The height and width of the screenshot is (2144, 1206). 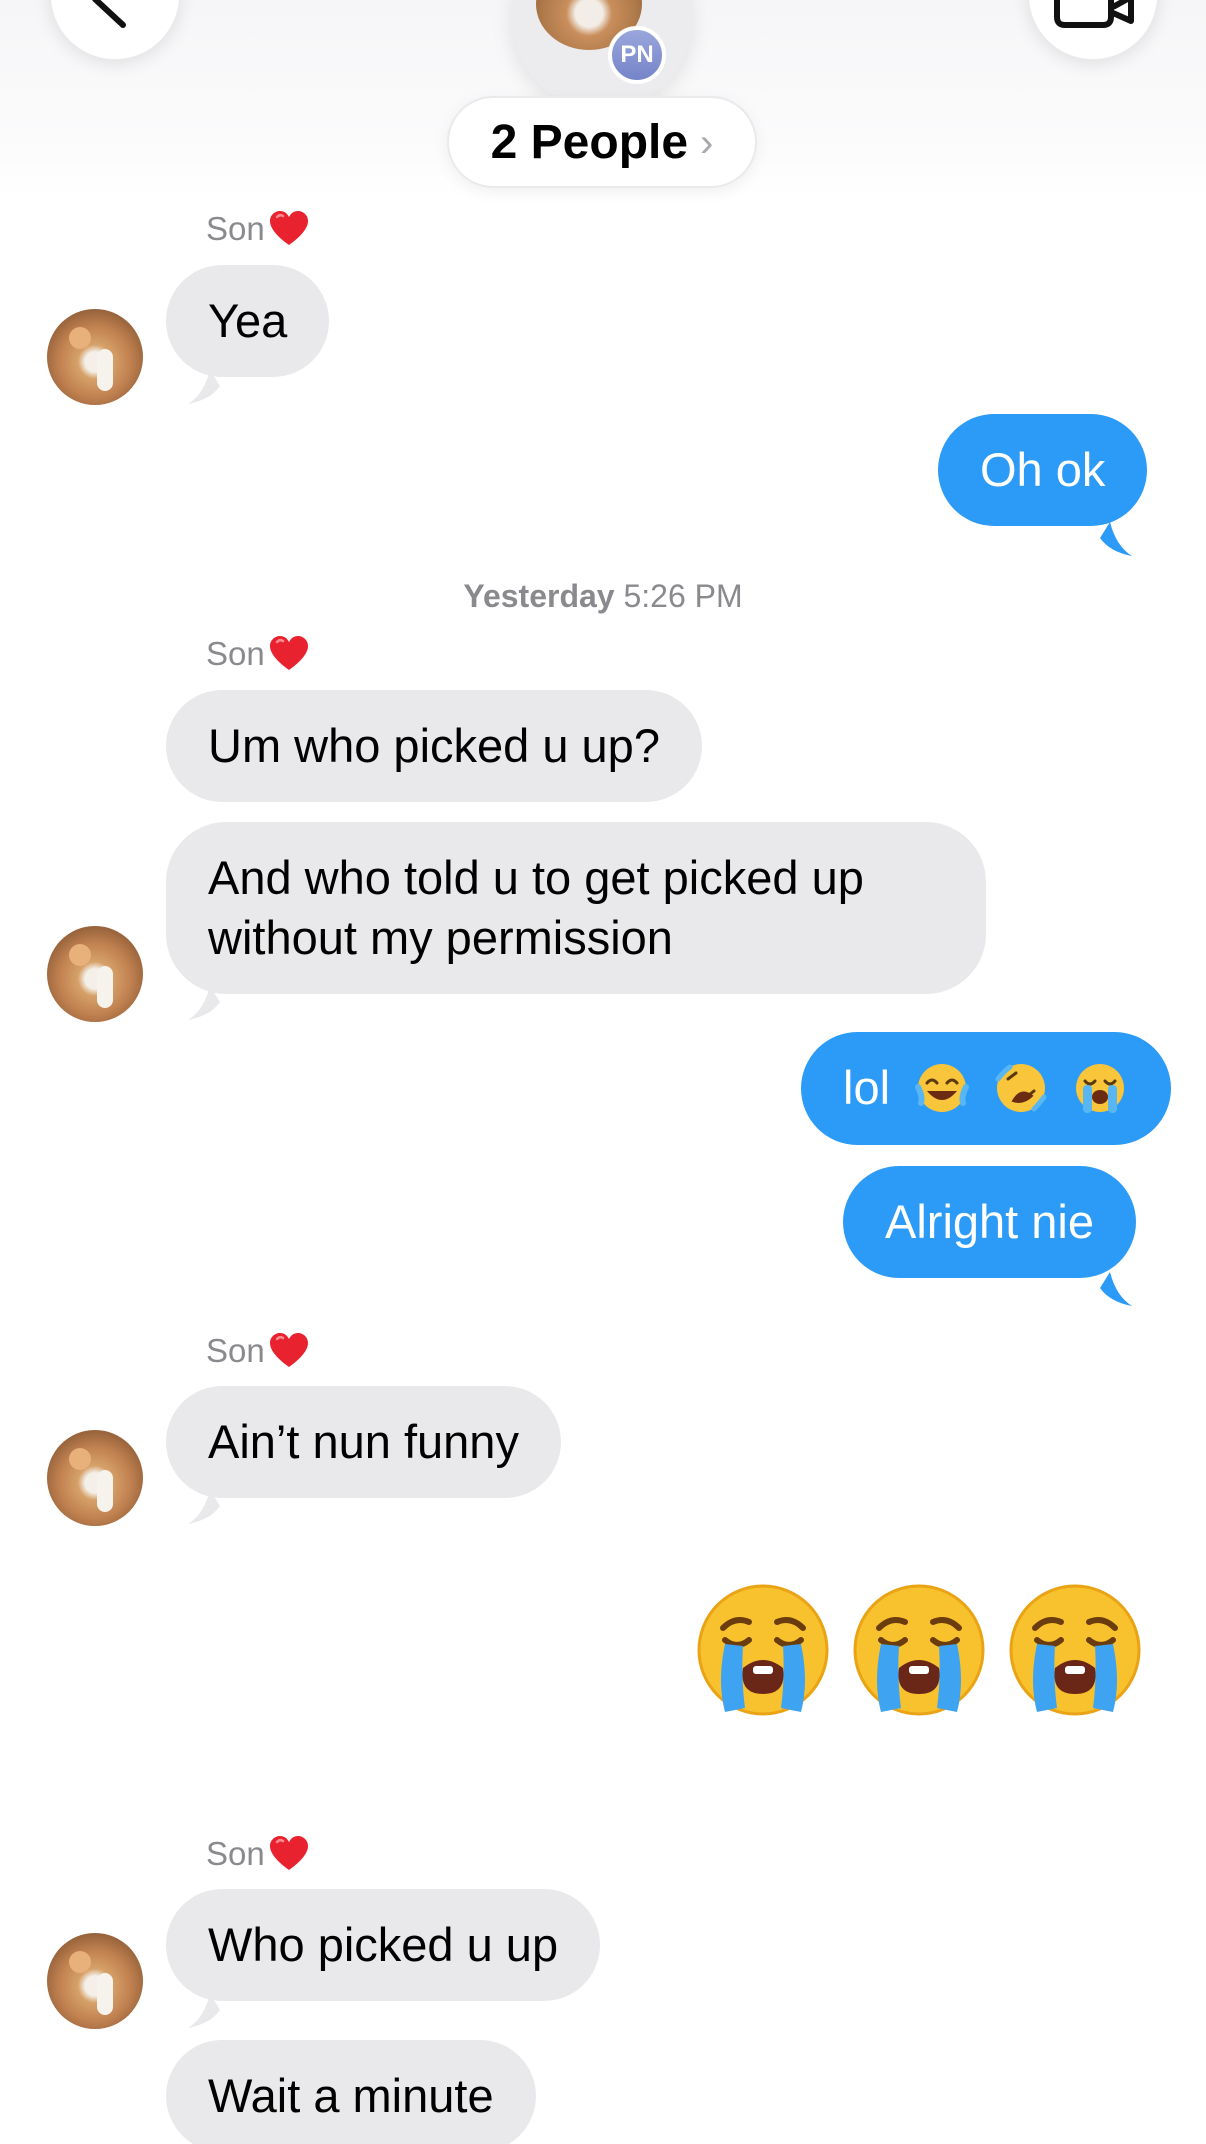 What do you see at coordinates (434, 746) in the screenshot?
I see `incoming-message: Um who picked u up?` at bounding box center [434, 746].